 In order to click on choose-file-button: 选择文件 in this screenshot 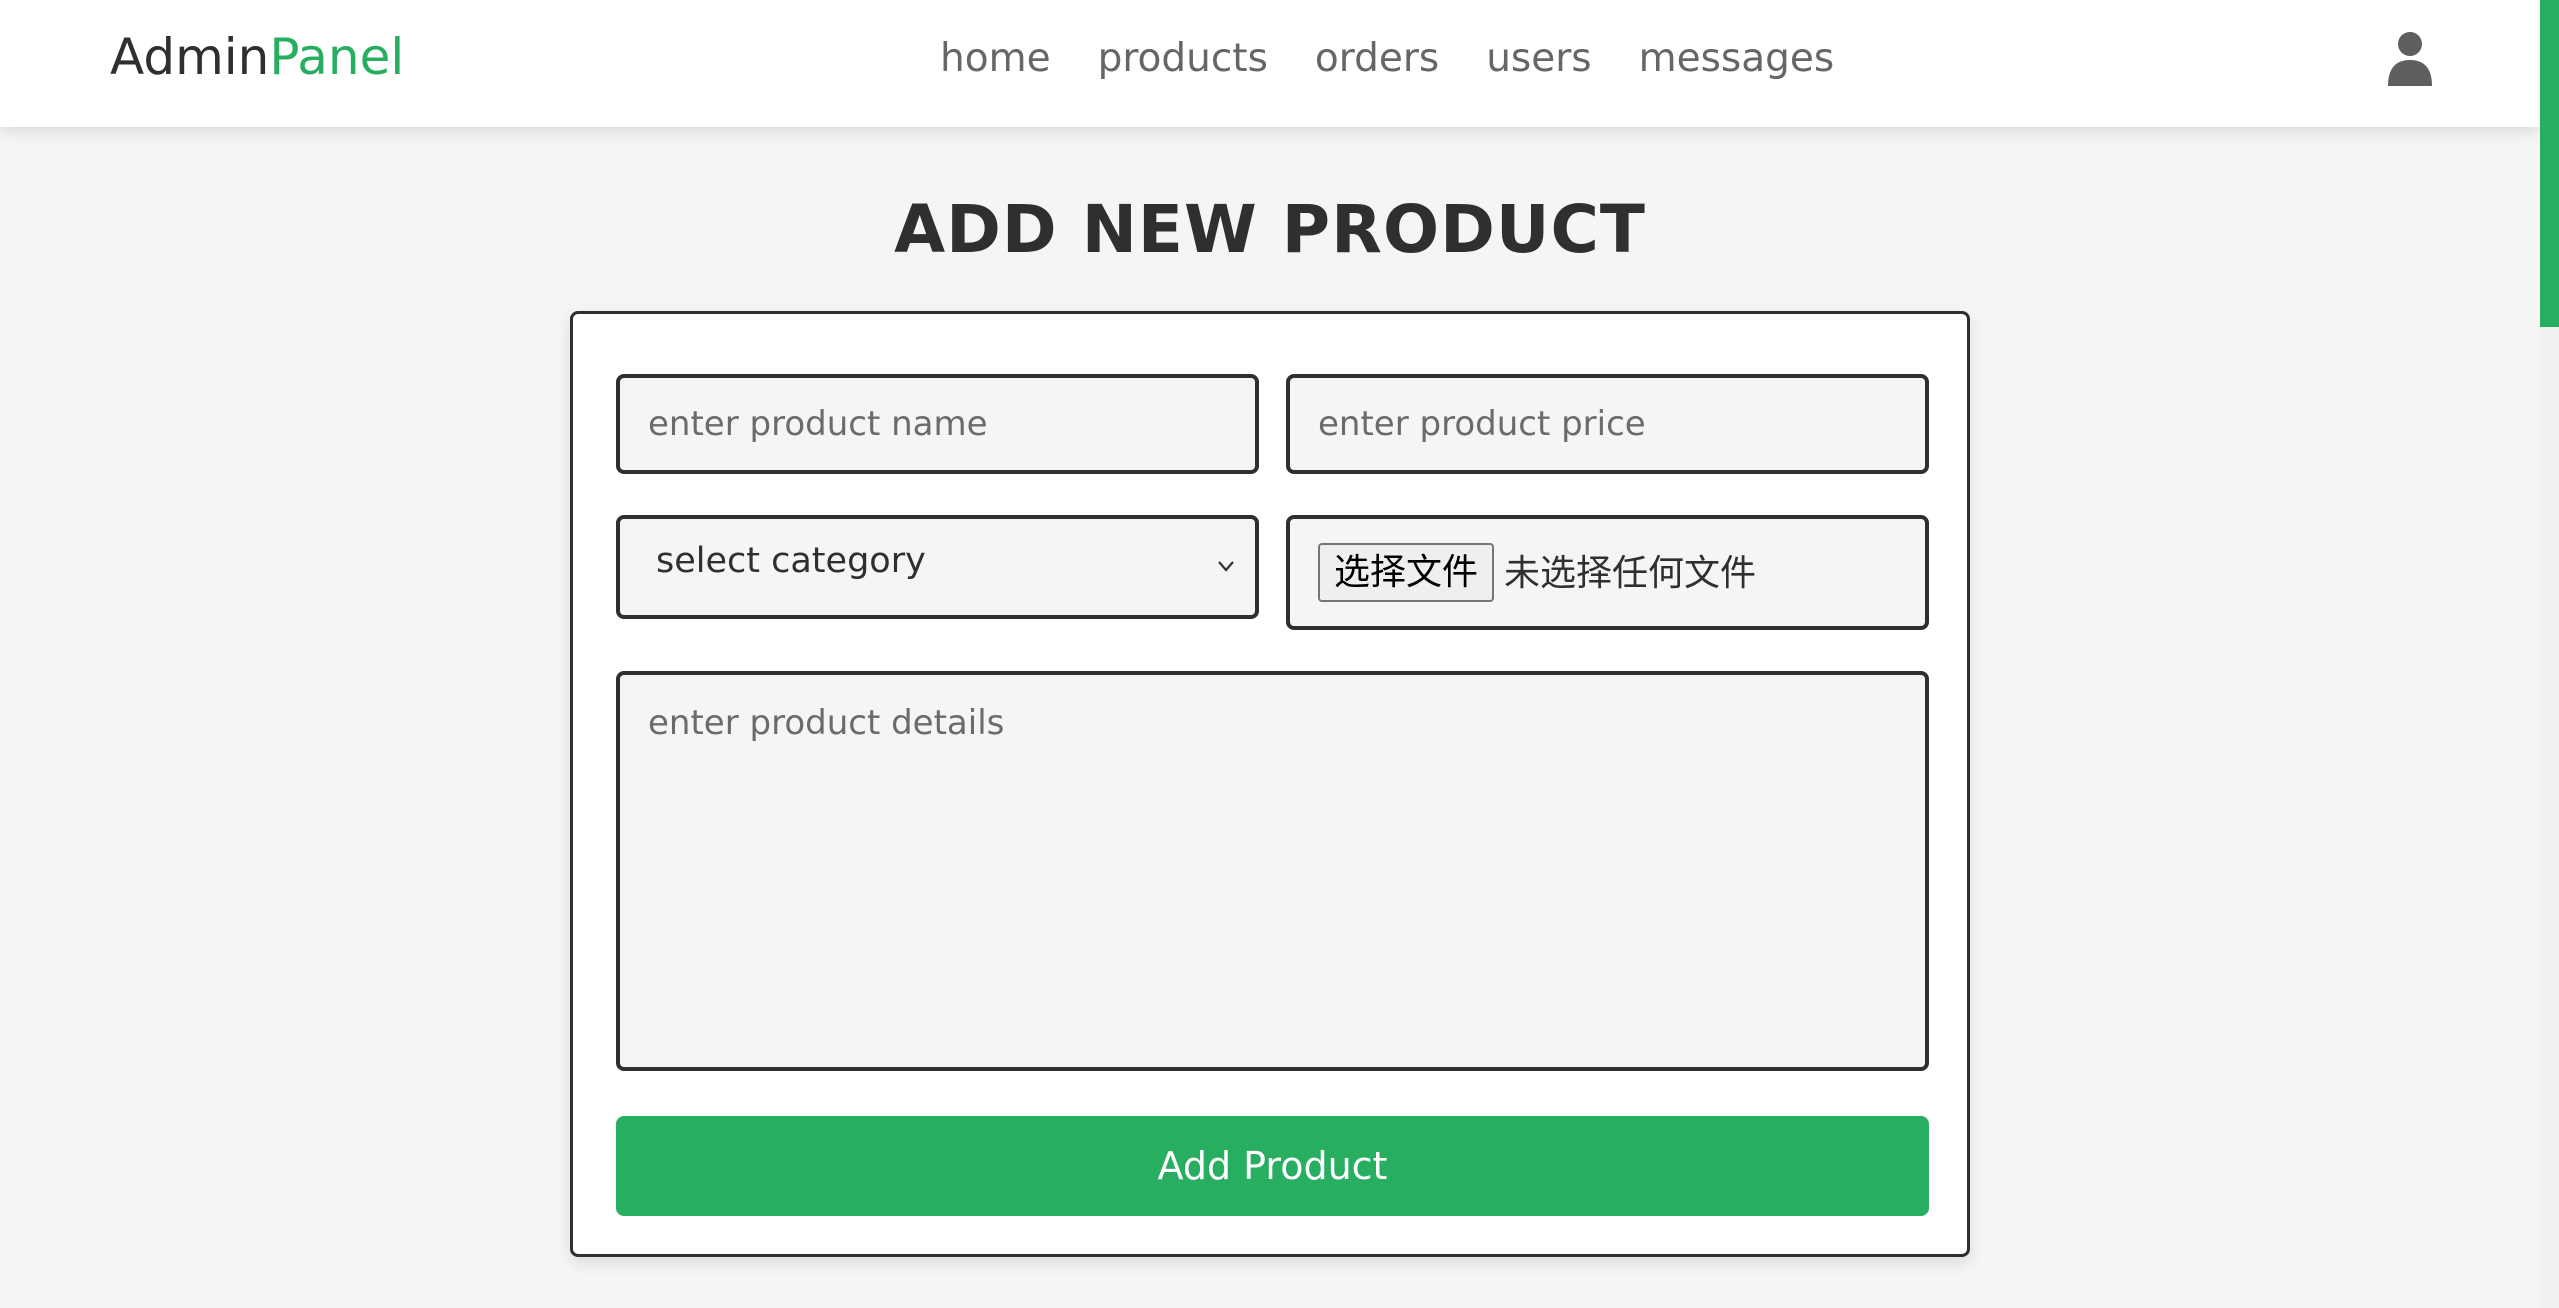, I will do `click(1406, 572)`.